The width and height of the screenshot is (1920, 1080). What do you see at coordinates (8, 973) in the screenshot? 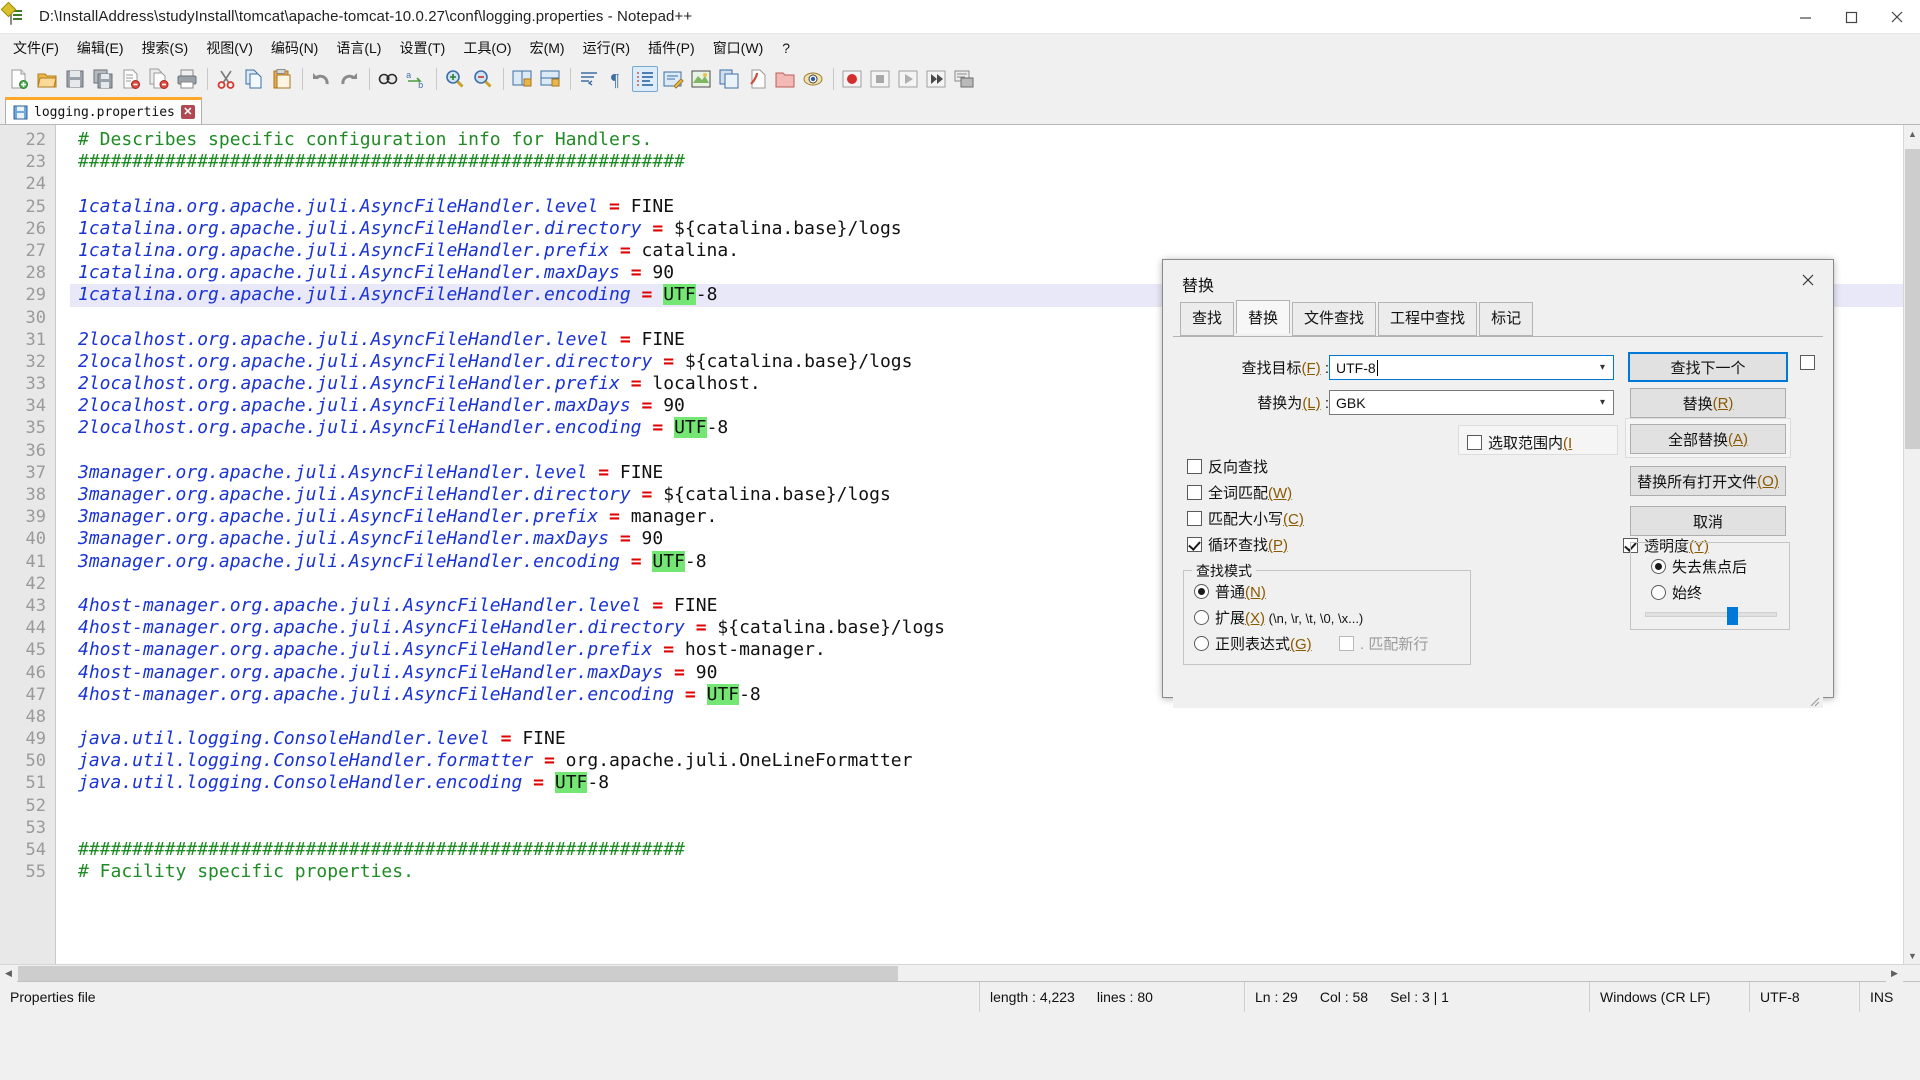
I see `scroll-left-arrow: ◀` at bounding box center [8, 973].